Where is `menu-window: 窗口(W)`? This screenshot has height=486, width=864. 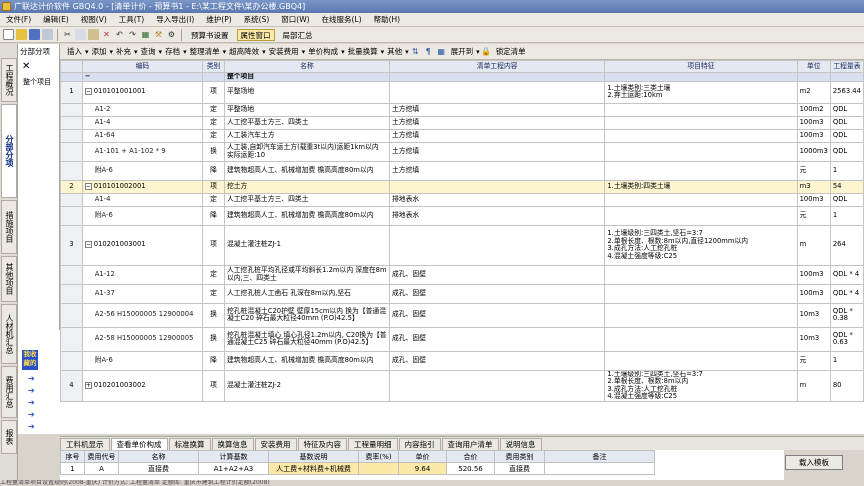 menu-window: 窗口(W) is located at coordinates (295, 19).